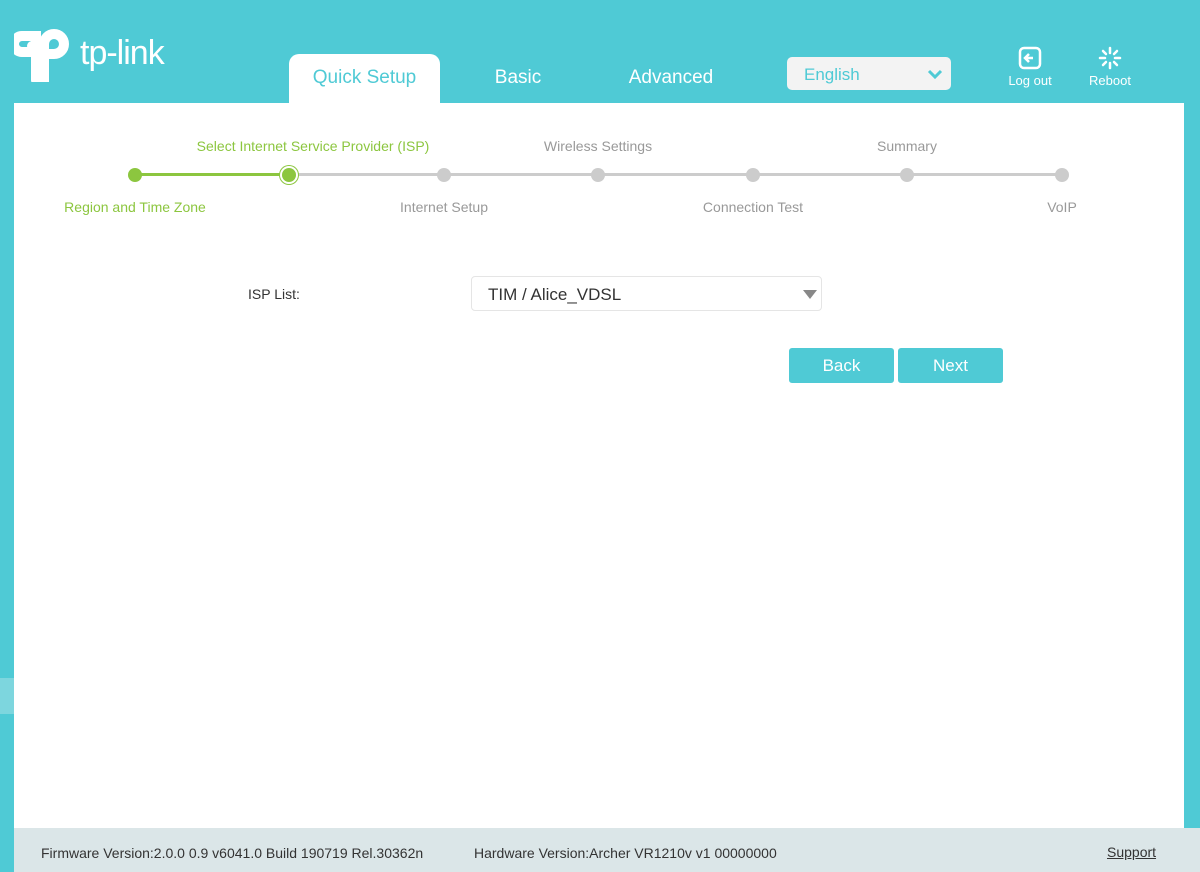 Image resolution: width=1200 pixels, height=872 pixels. I want to click on dropdown-arrow-icon, so click(810, 294).